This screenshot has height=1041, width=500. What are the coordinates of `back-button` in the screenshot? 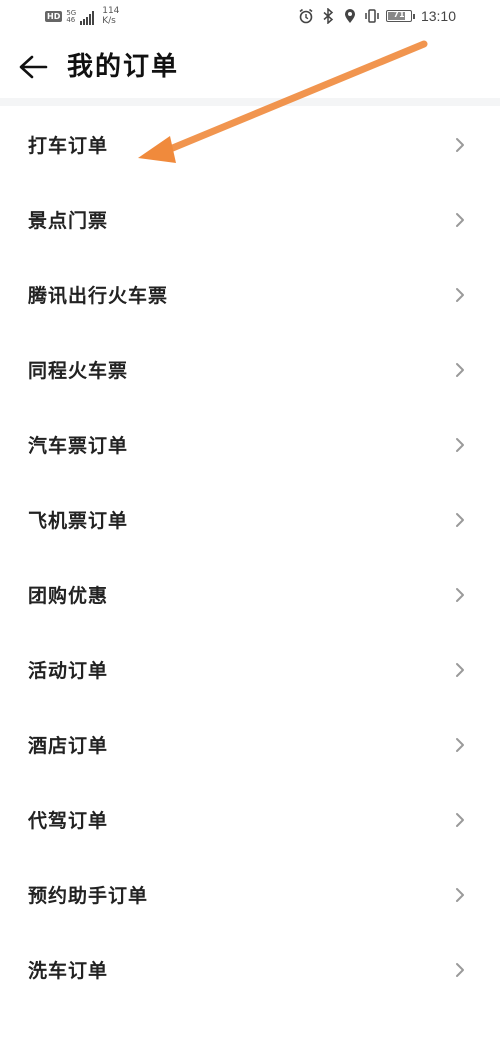 It's located at (33, 67).